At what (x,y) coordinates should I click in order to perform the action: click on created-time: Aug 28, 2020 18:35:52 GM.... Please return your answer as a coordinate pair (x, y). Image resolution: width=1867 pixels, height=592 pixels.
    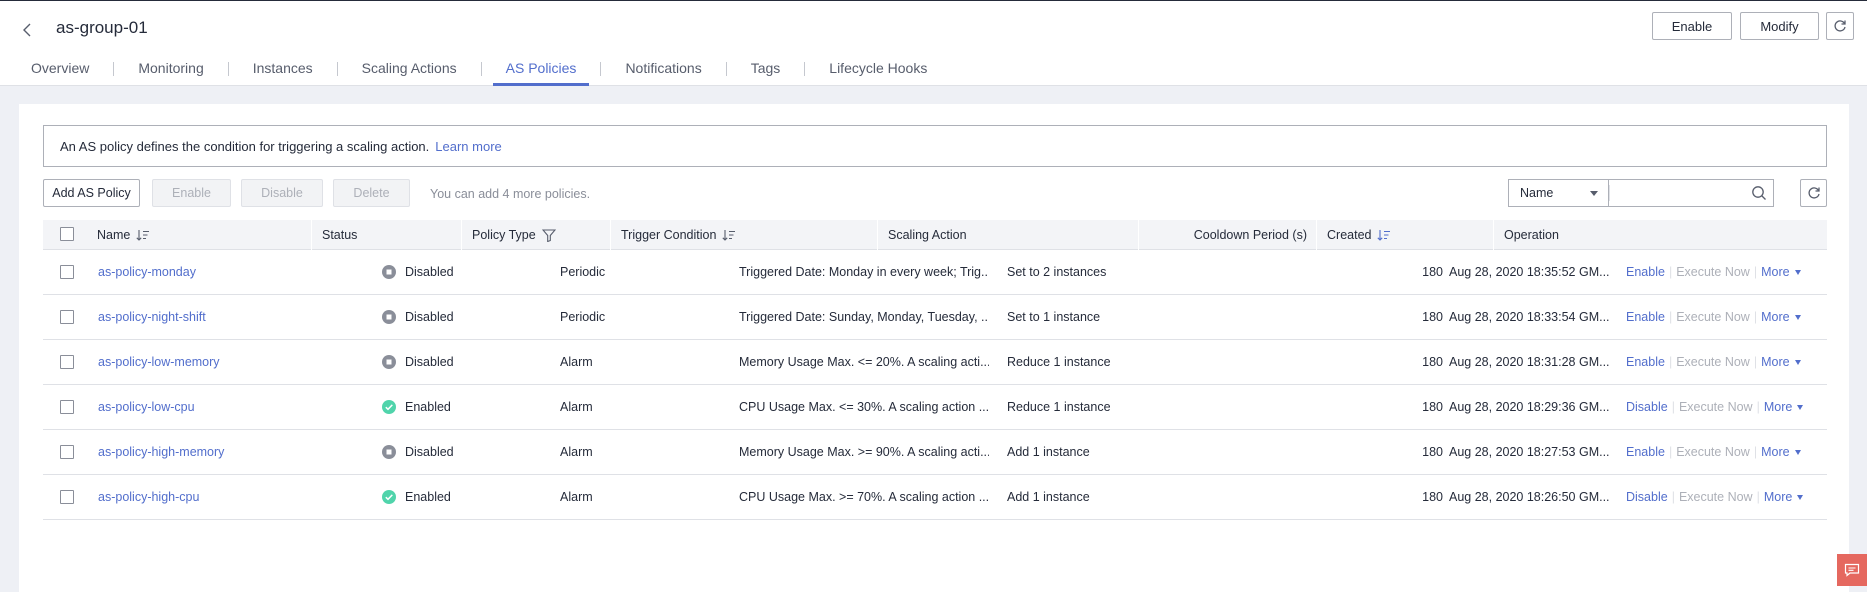
    Looking at the image, I should click on (1529, 272).